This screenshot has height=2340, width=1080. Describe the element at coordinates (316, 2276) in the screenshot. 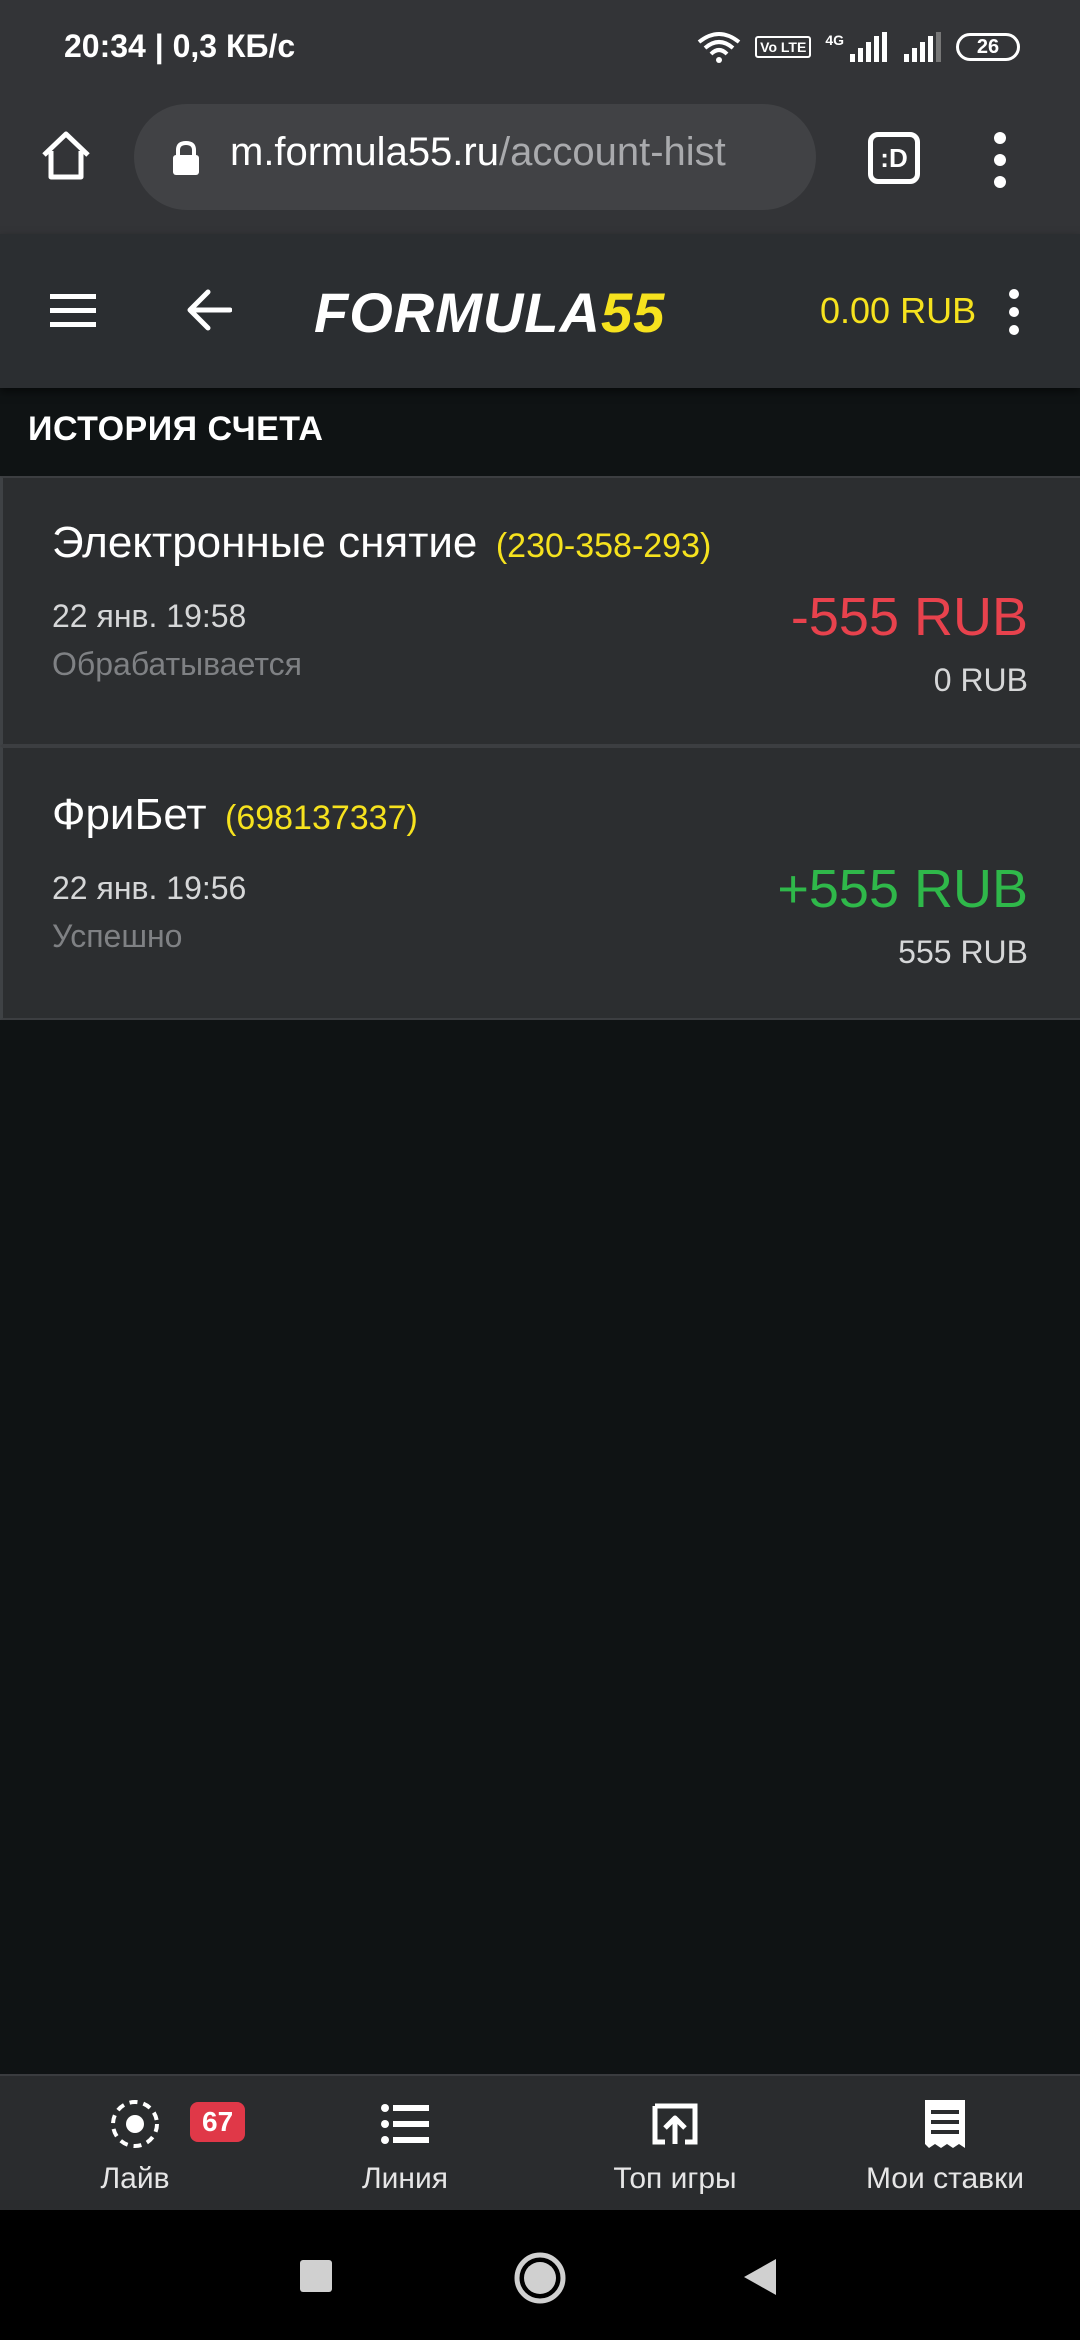

I see `recents-icon` at that location.